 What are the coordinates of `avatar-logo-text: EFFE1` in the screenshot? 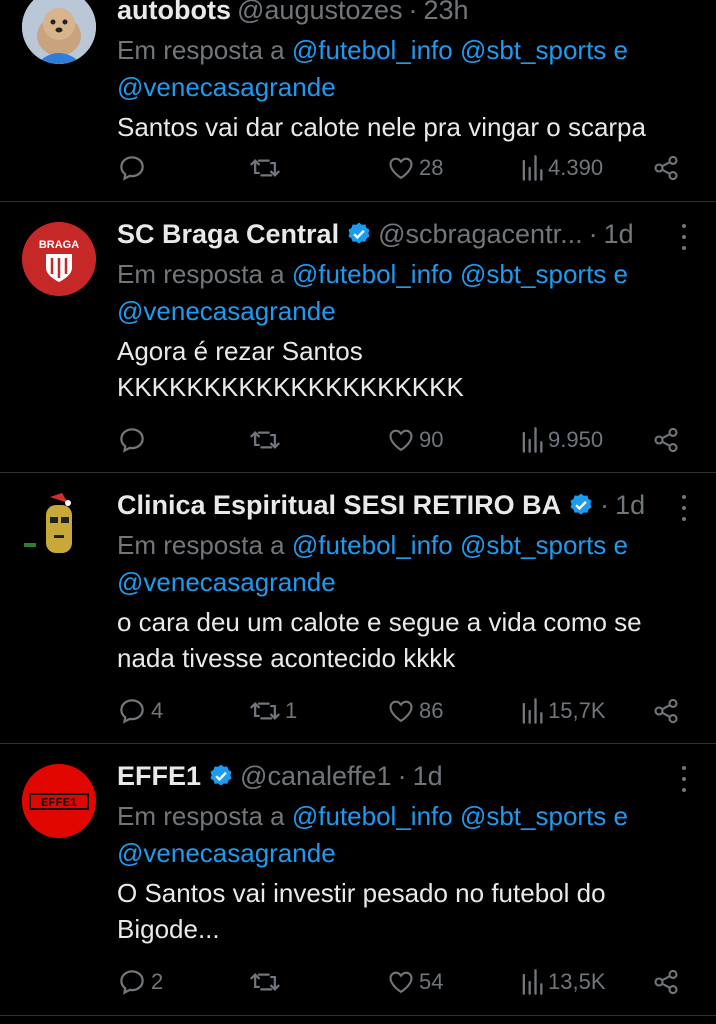 It's located at (59, 803).